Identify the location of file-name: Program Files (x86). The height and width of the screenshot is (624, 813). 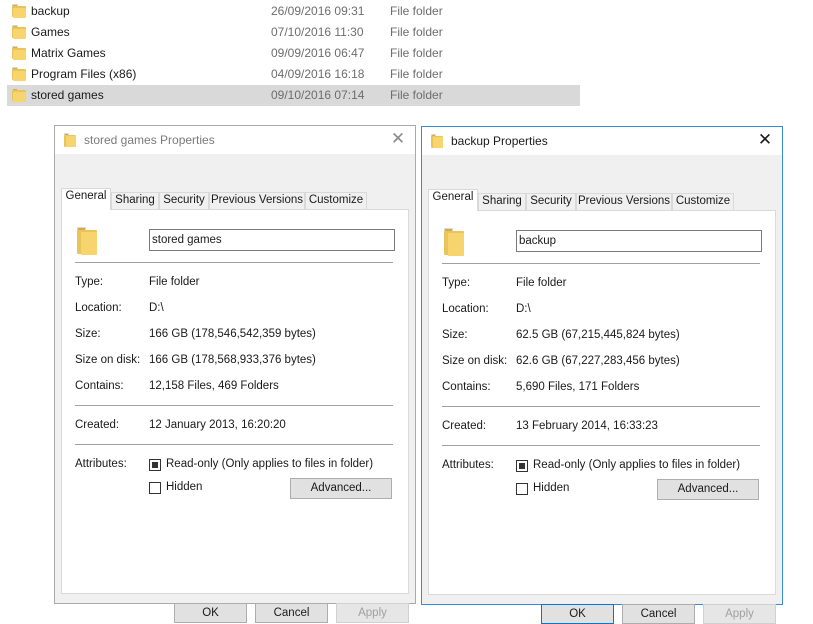
(84, 74).